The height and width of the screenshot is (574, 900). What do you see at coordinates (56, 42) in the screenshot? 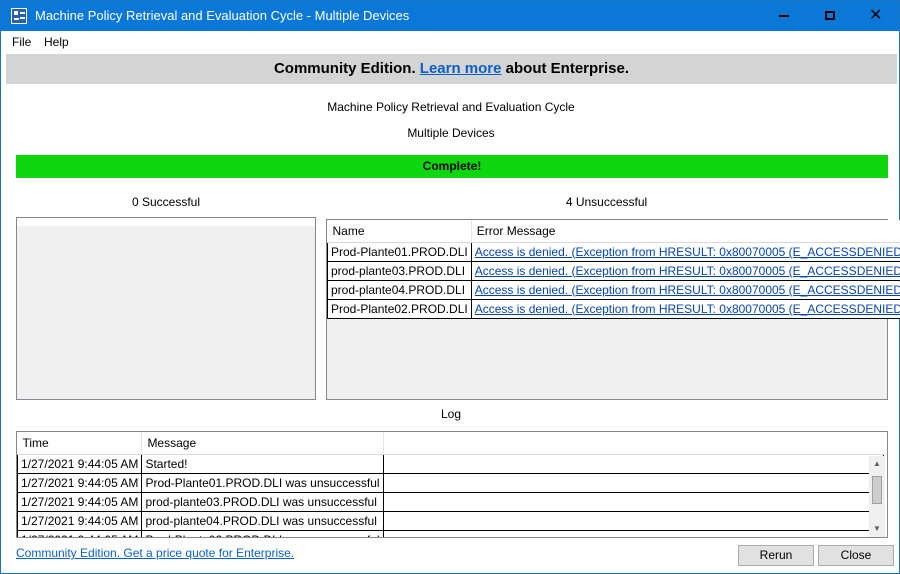
I see `menu-help: Help` at bounding box center [56, 42].